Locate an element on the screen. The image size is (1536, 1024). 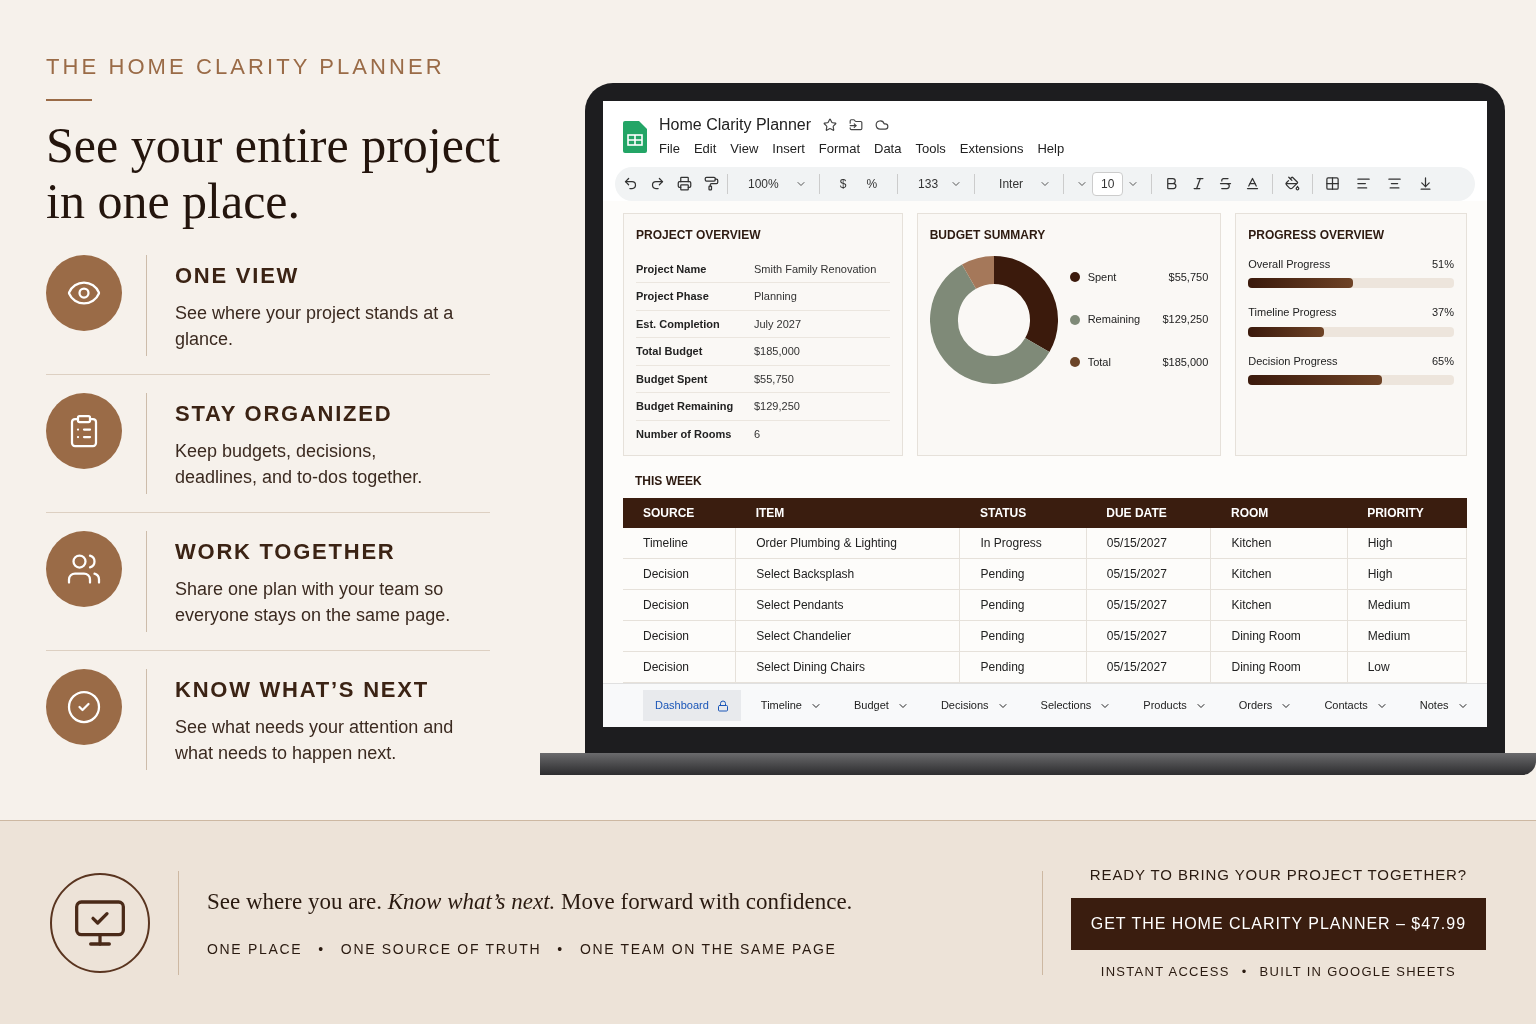
menu-item: Format is located at coordinates (839, 149).